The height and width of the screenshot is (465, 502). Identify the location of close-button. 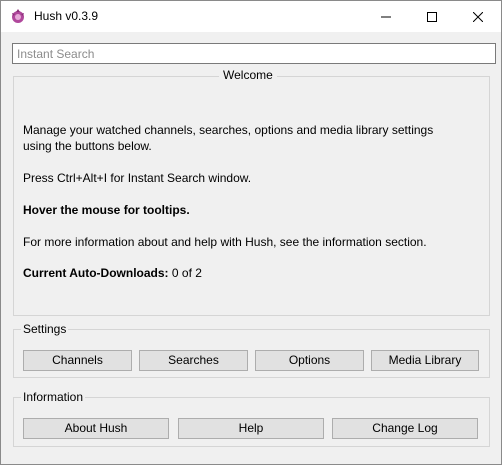
(478, 16).